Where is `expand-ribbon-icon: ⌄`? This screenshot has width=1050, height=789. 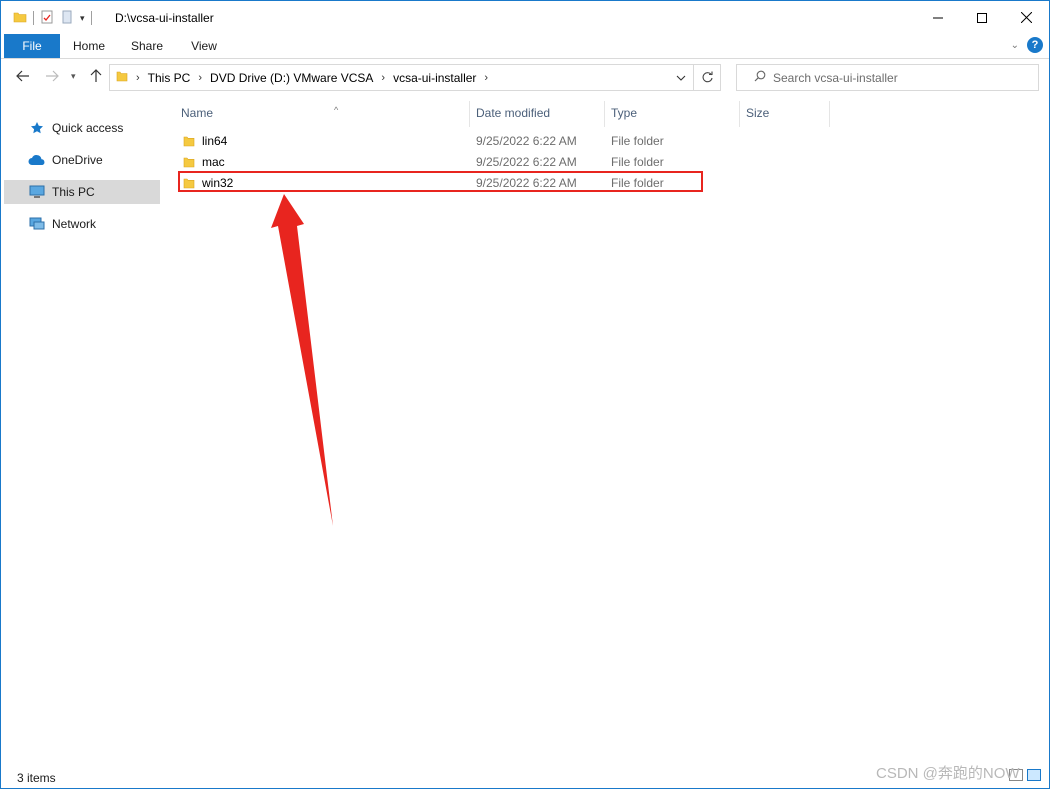
expand-ribbon-icon: ⌄ is located at coordinates (1015, 45).